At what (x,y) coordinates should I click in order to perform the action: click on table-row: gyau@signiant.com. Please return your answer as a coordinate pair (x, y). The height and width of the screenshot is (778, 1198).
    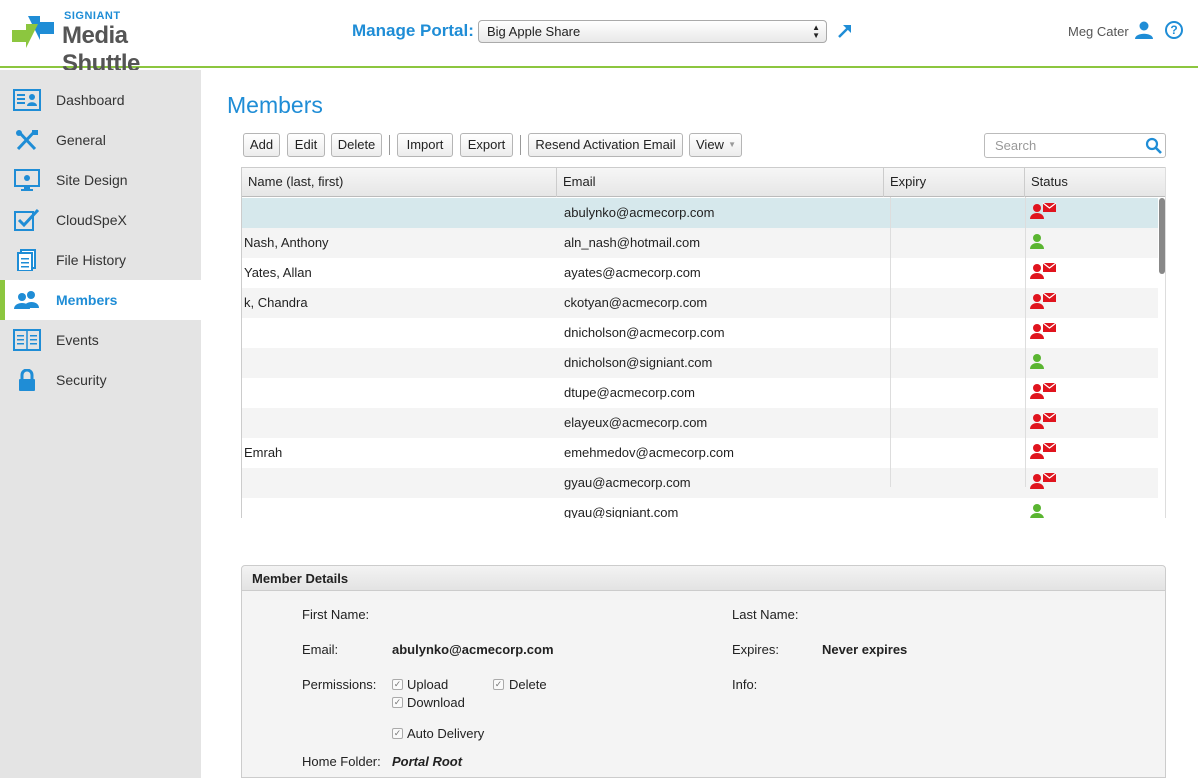
    Looking at the image, I should click on (700, 508).